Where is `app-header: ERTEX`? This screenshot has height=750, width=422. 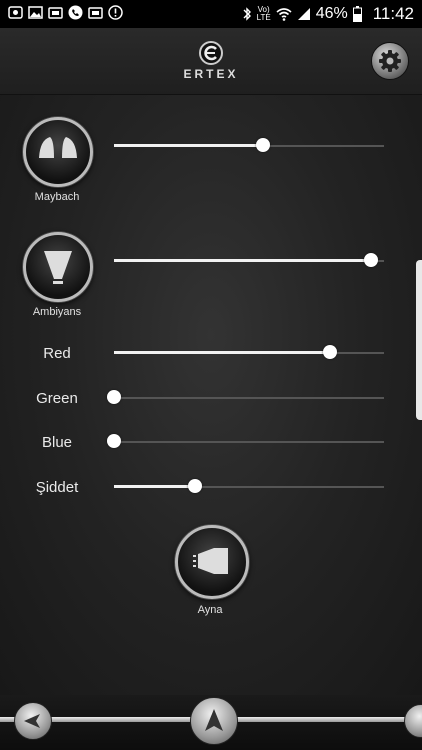
app-header: ERTEX is located at coordinates (211, 61).